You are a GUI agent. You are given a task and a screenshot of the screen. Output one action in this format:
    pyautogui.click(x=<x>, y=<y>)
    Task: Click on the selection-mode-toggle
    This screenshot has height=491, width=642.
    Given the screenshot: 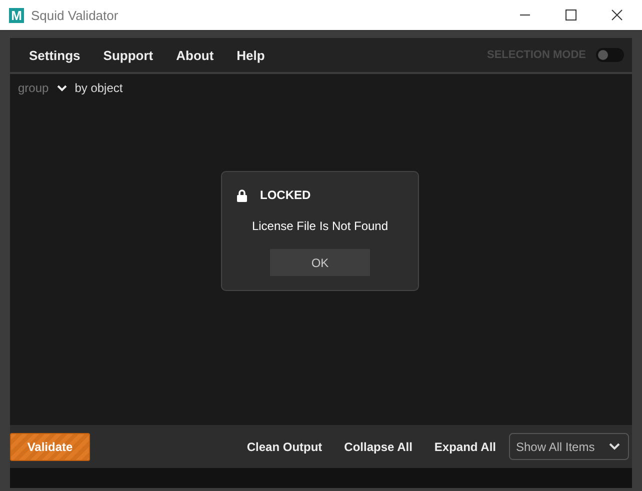 What is the action you would take?
    pyautogui.click(x=610, y=55)
    